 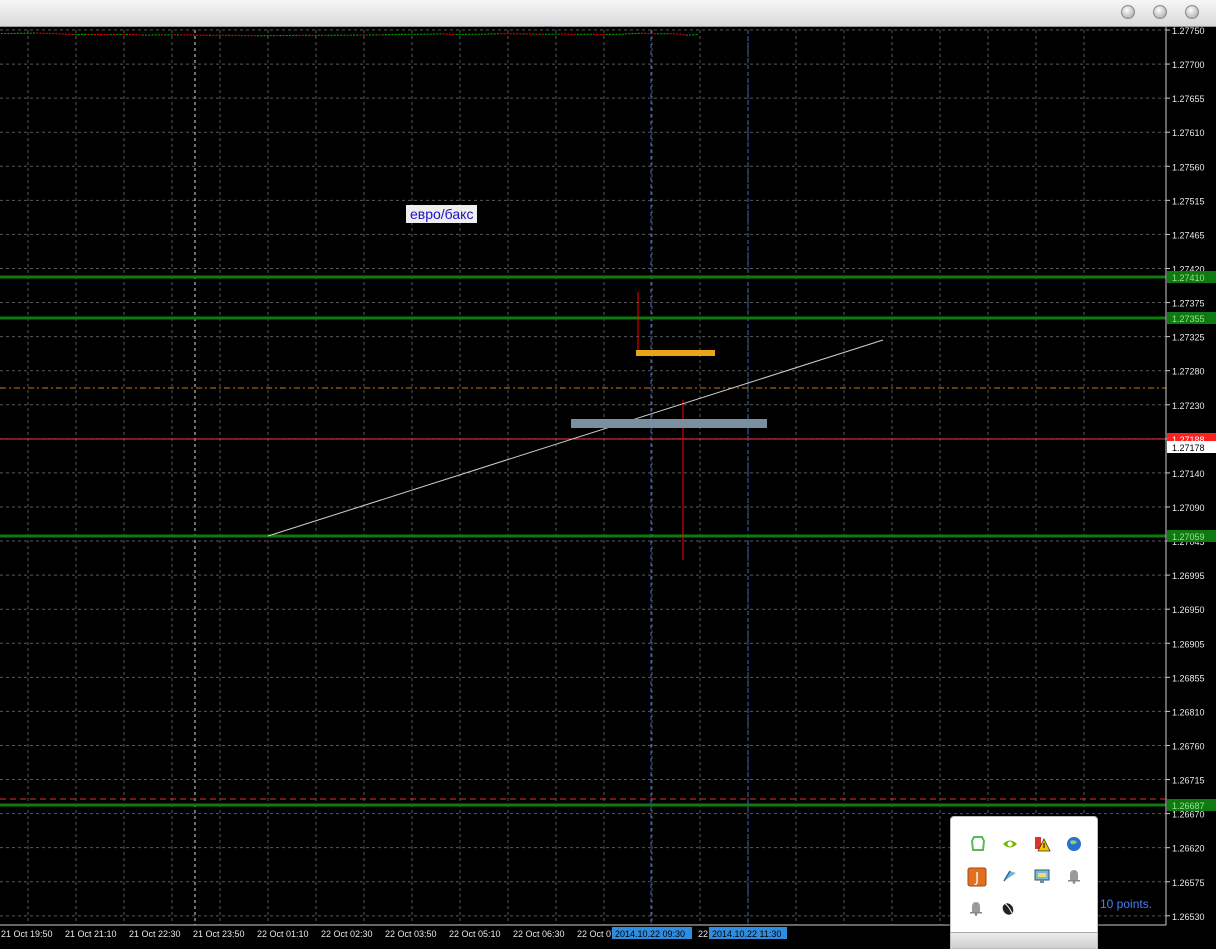 What do you see at coordinates (1010, 844) in the screenshot?
I see `nvidia-icon` at bounding box center [1010, 844].